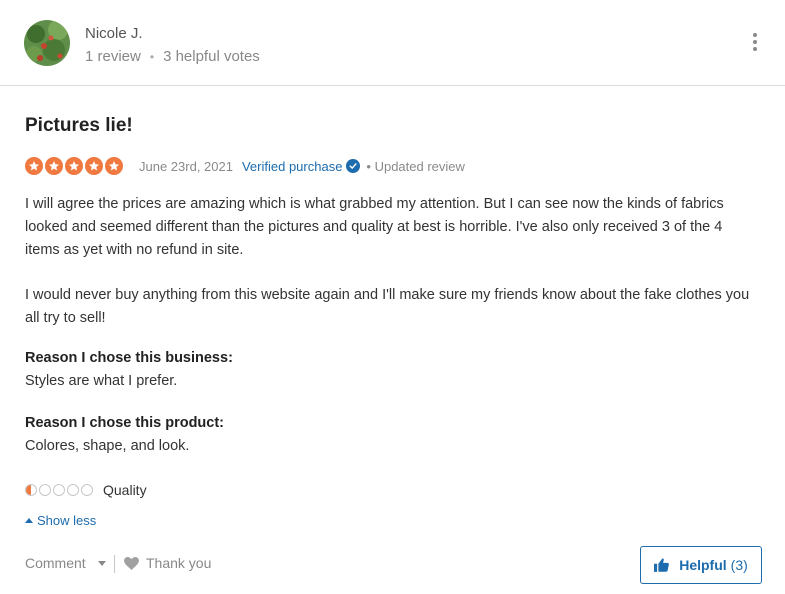 This screenshot has height=594, width=785. I want to click on reviewer-name: Nicole J., so click(114, 33).